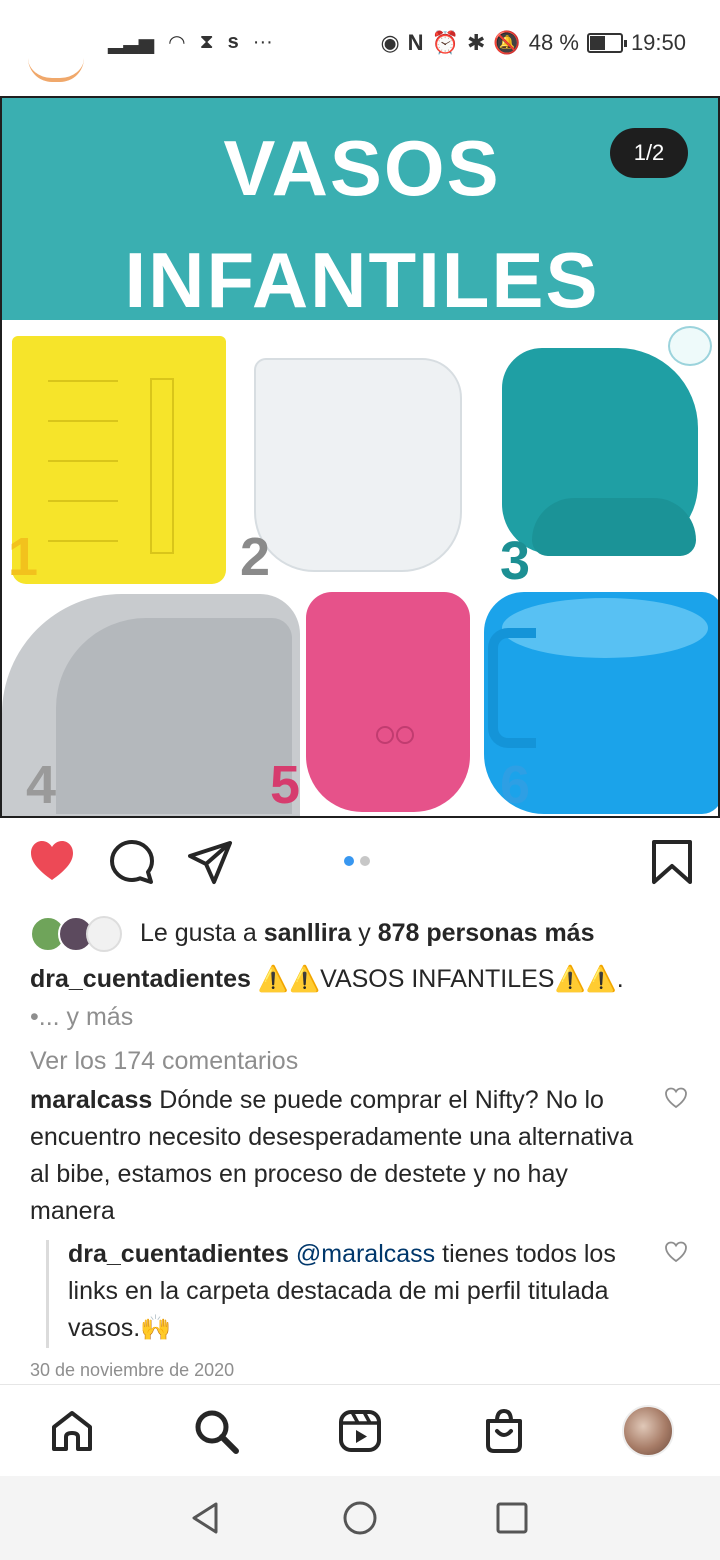 This screenshot has height=1560, width=720. Describe the element at coordinates (210, 862) in the screenshot. I see `share-icon` at that location.